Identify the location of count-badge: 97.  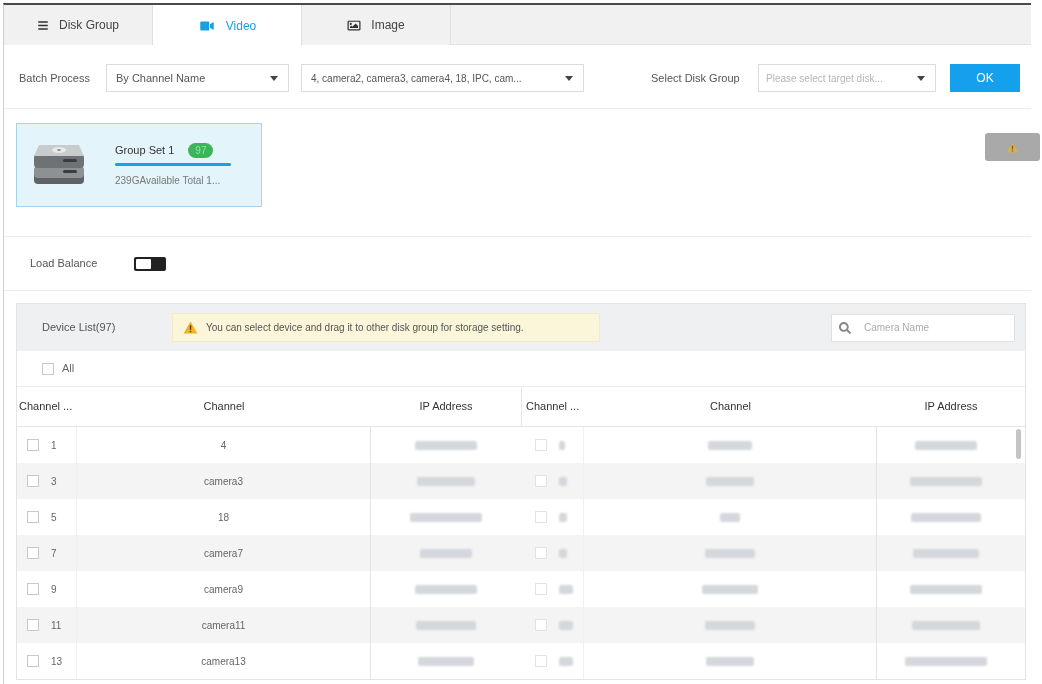
(201, 150).